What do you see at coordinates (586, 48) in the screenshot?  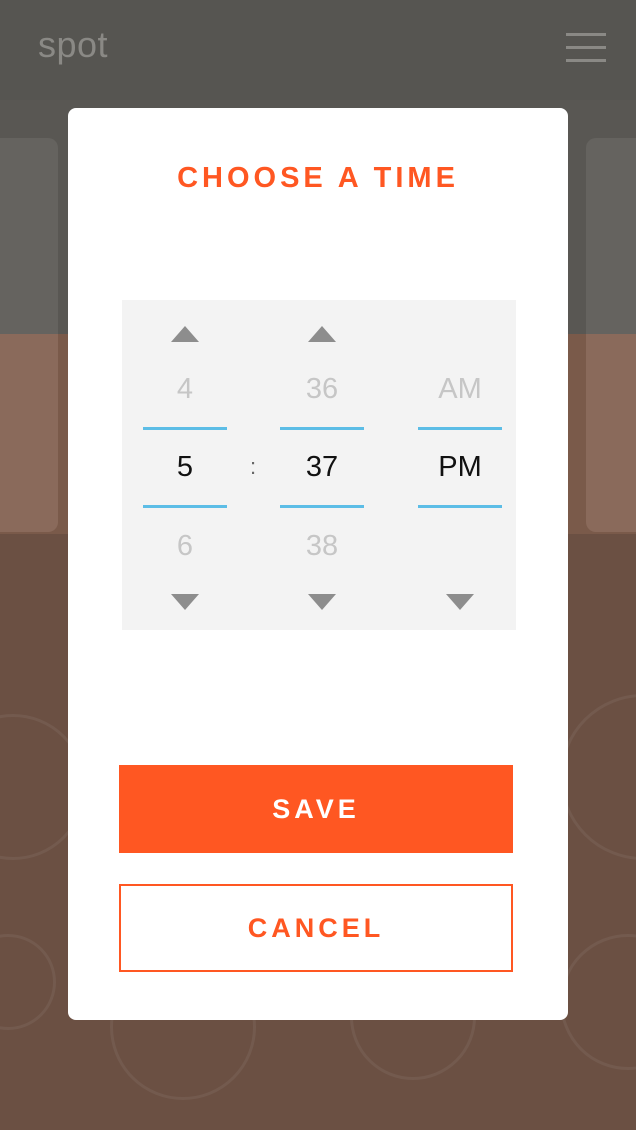 I see `hamburger-menu-icon` at bounding box center [586, 48].